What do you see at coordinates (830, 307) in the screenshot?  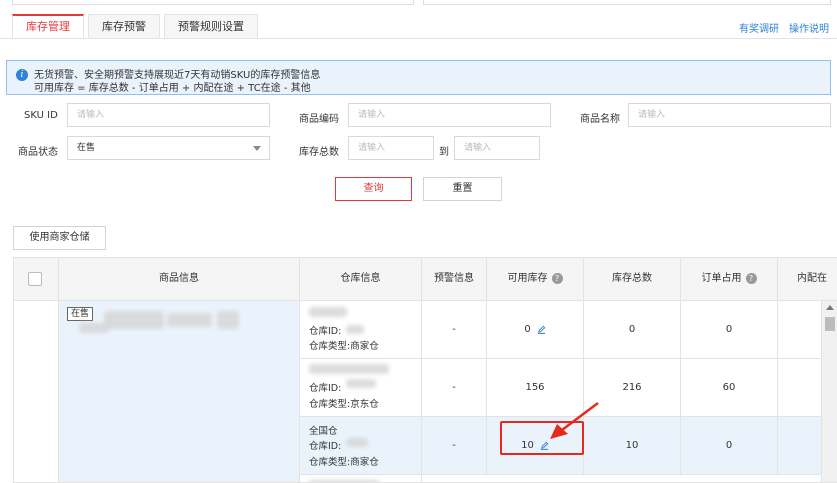 I see `scroll-up-icon` at bounding box center [830, 307].